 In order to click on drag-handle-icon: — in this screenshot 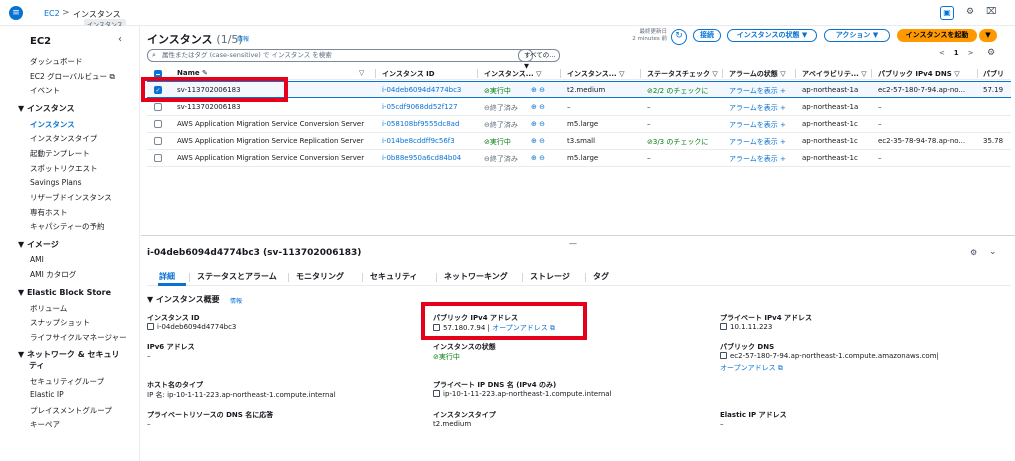, I will do `click(573, 243)`.